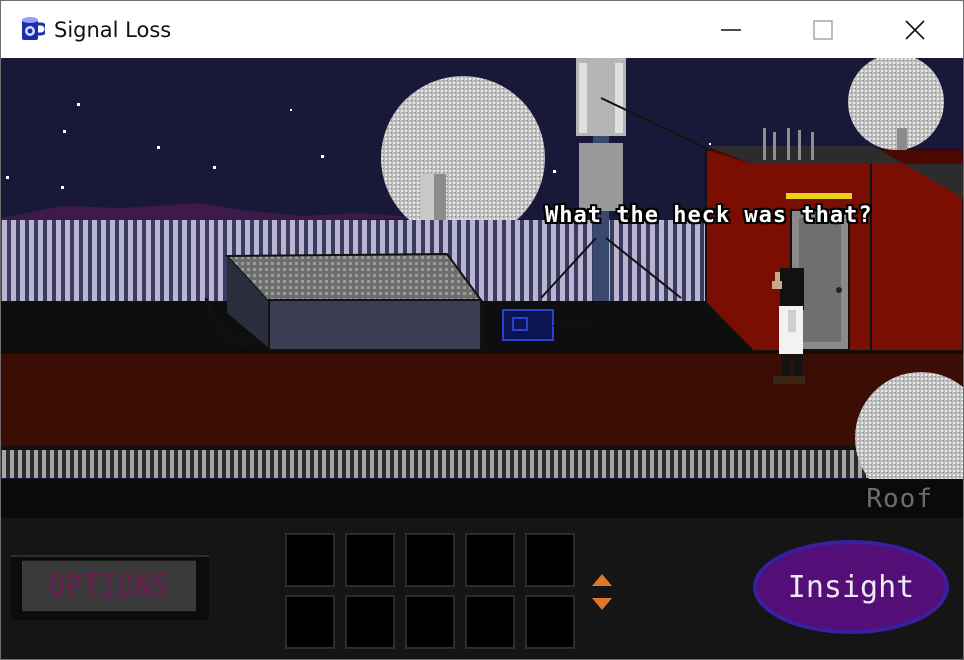 The height and width of the screenshot is (660, 964). I want to click on insight-button: Insight, so click(851, 587).